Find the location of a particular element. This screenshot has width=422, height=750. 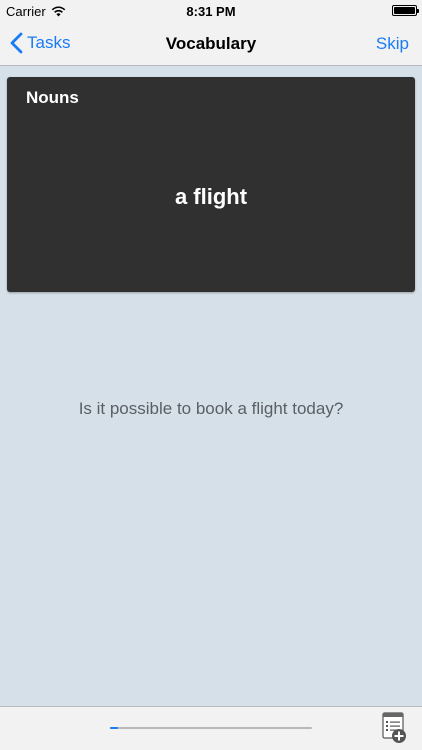

add-to-list-button is located at coordinates (395, 728).